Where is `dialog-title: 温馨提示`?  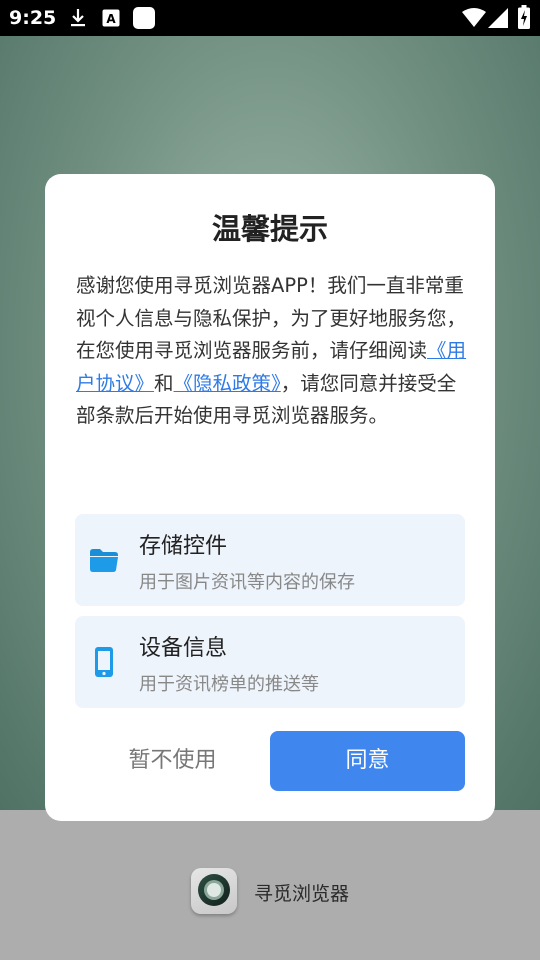 dialog-title: 温馨提示 is located at coordinates (269, 229).